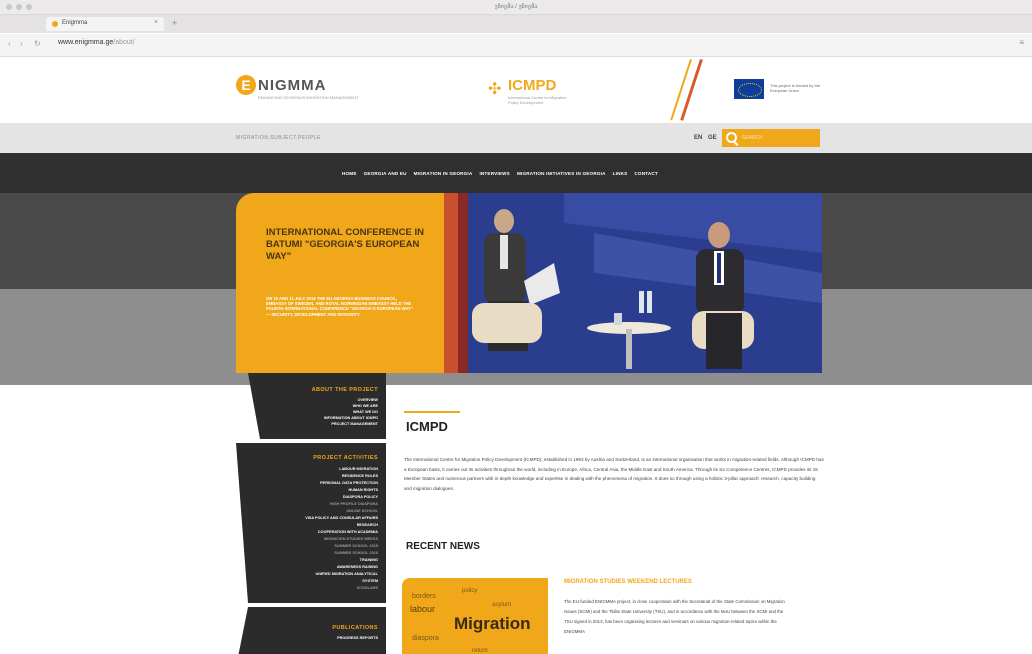 The image size is (1032, 654). Describe the element at coordinates (385, 173) in the screenshot. I see `nav-georgia-and-eu: GEORGIA AND EU` at that location.